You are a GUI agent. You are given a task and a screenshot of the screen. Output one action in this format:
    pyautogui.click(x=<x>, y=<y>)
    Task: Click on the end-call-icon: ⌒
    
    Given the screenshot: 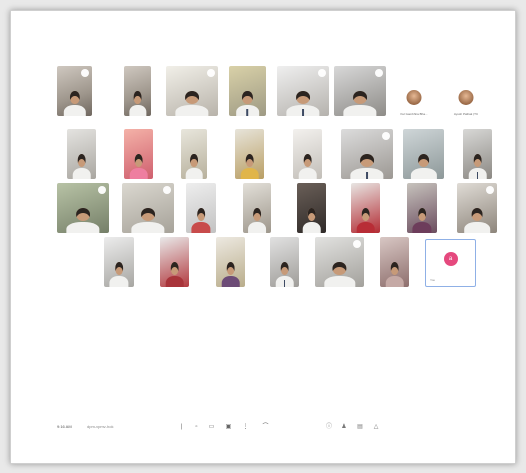 What is the action you would take?
    pyautogui.click(x=265, y=427)
    